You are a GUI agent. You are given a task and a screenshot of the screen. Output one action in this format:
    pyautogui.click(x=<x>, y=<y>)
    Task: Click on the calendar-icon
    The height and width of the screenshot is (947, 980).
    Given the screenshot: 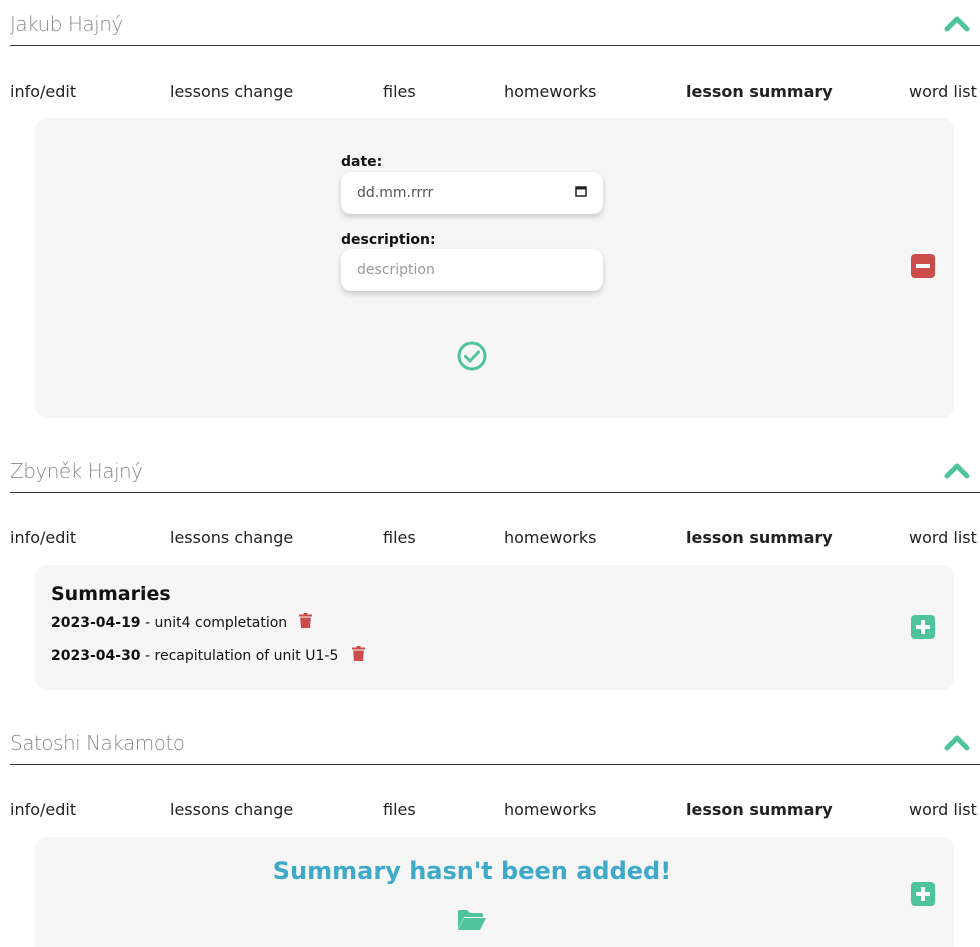 What is the action you would take?
    pyautogui.click(x=581, y=193)
    